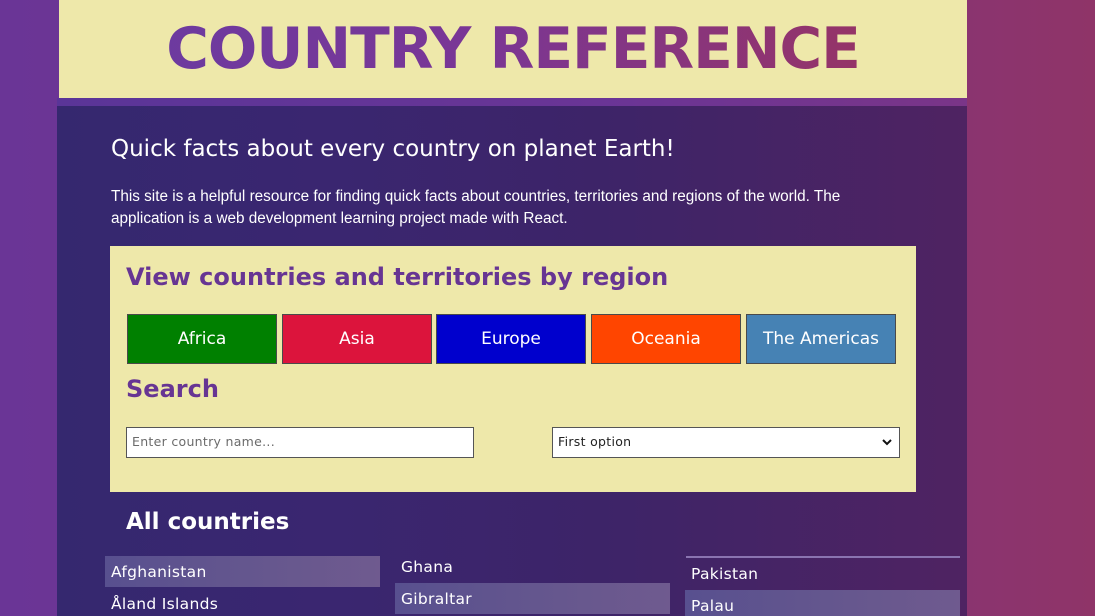 Image resolution: width=1095 pixels, height=616 pixels. Describe the element at coordinates (242, 602) in the screenshot. I see `country-item-aland-islands: Åland Islands` at that location.